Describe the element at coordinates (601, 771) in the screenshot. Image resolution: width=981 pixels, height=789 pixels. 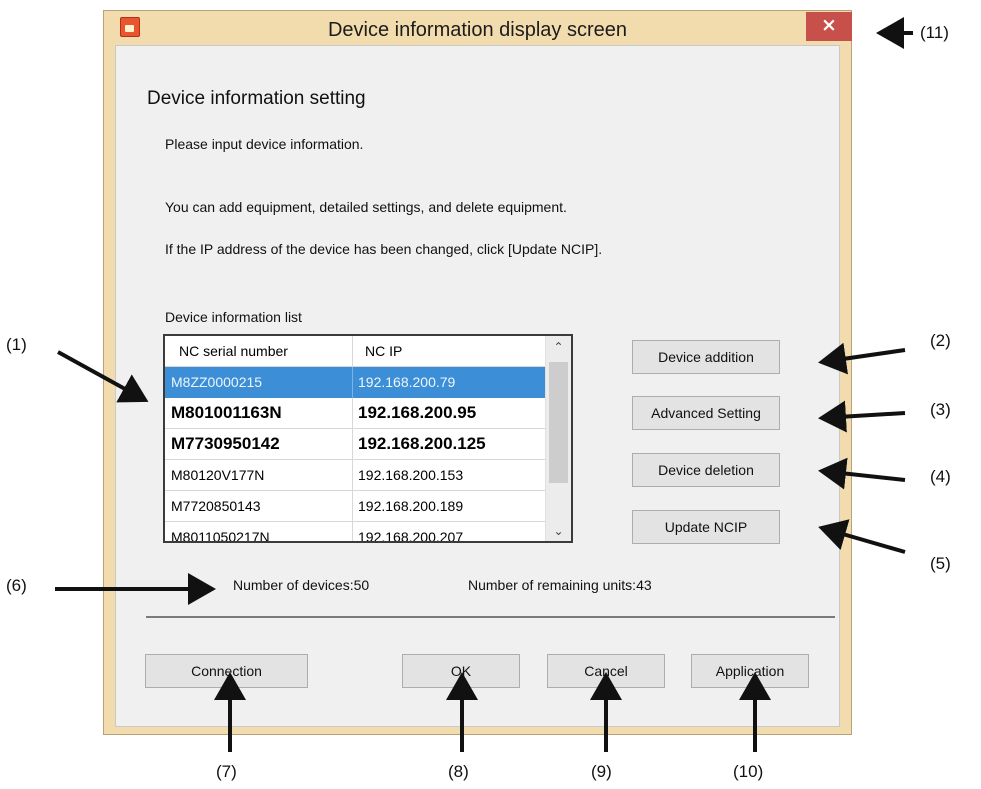
I see `callout-label-9: (9)` at that location.